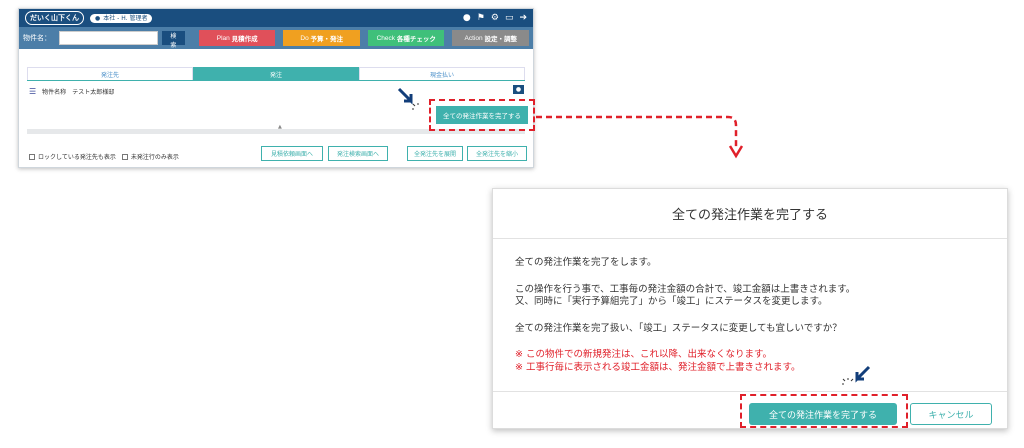 The height and width of the screenshot is (448, 1024). I want to click on highlight-box-large, so click(824, 411).